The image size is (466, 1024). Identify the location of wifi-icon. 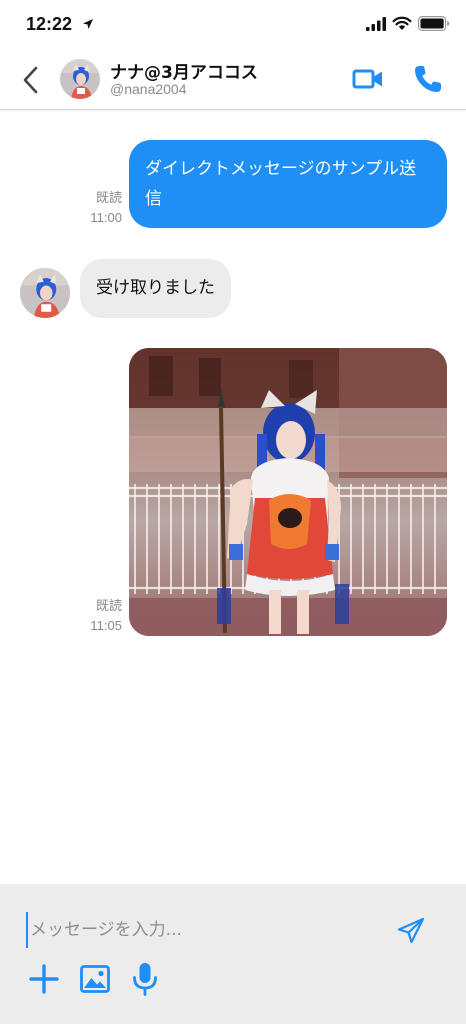
(402, 23).